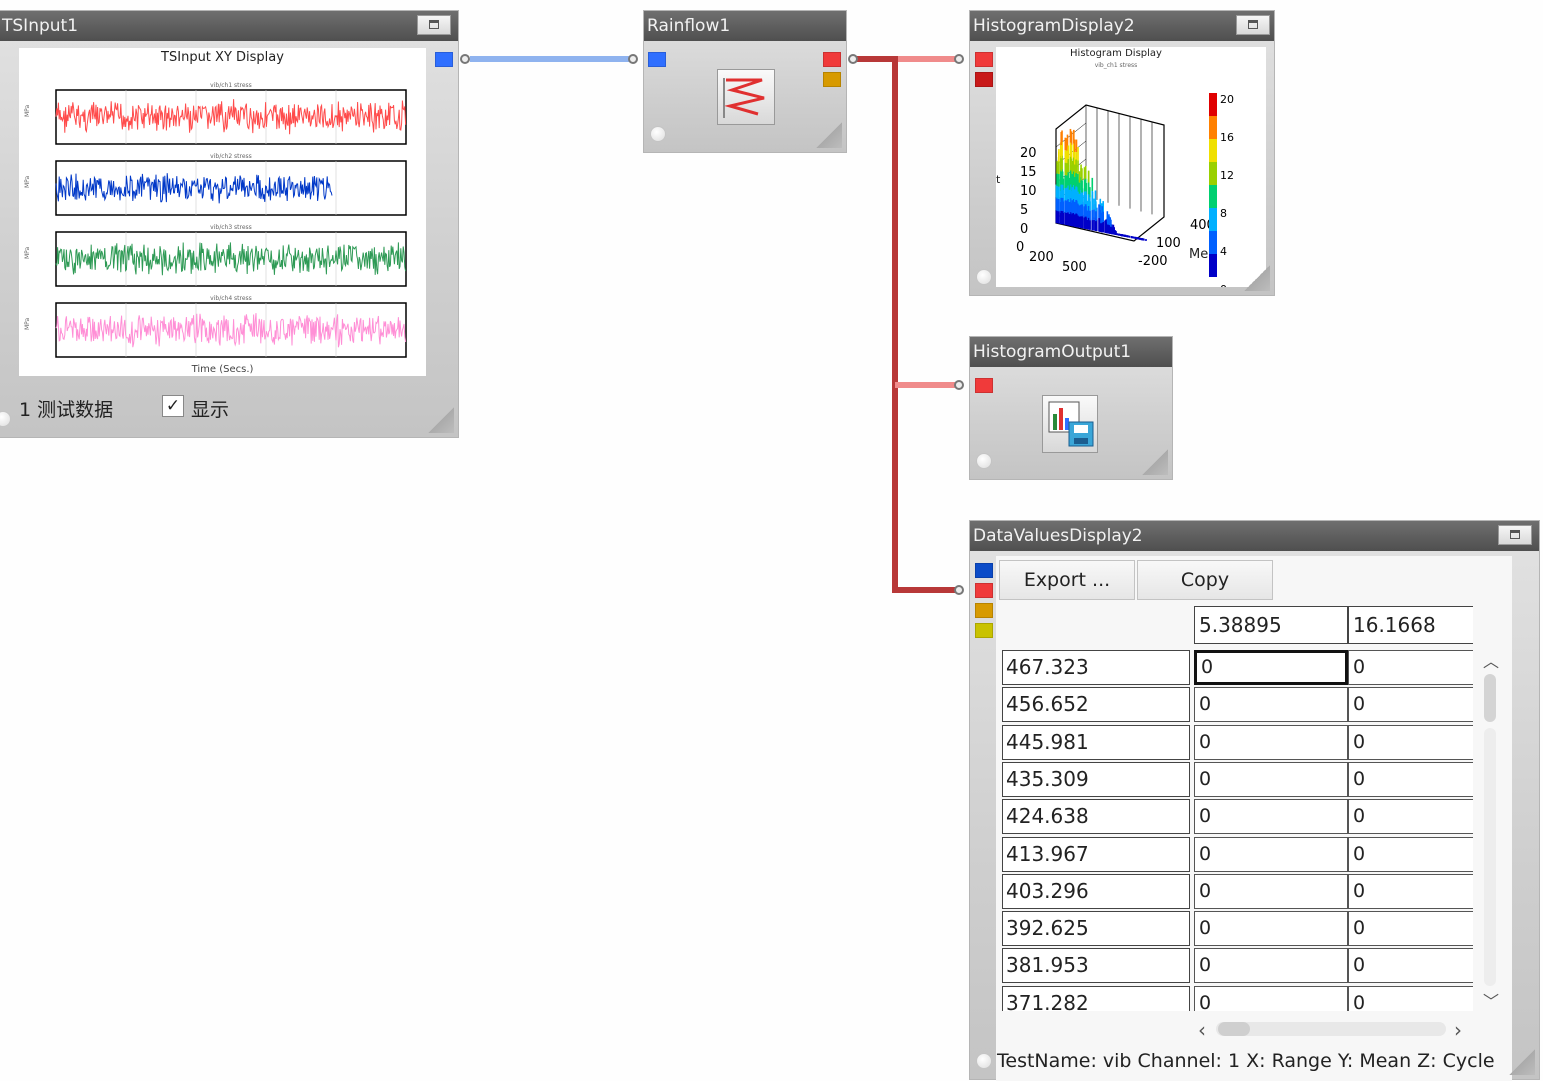 The height and width of the screenshot is (1081, 1543). I want to click on horizontal-scroll-track, so click(1331, 1029).